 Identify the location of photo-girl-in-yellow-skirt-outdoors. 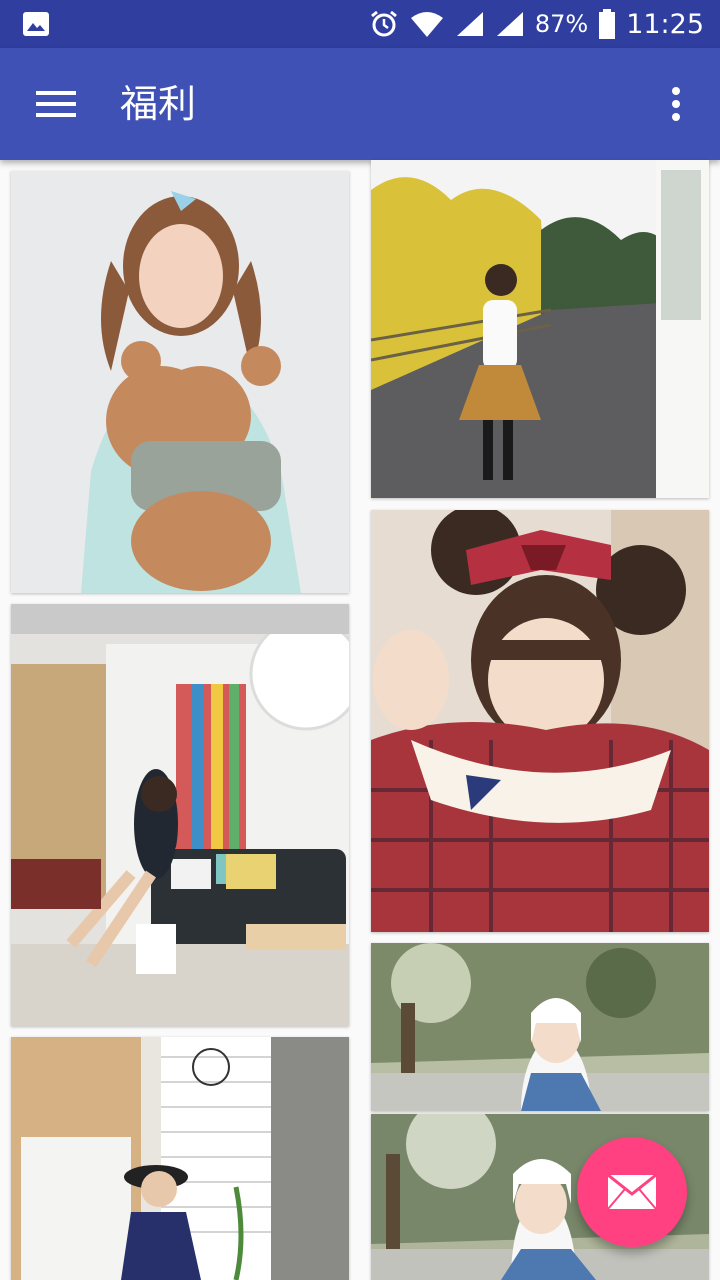
(540, 329).